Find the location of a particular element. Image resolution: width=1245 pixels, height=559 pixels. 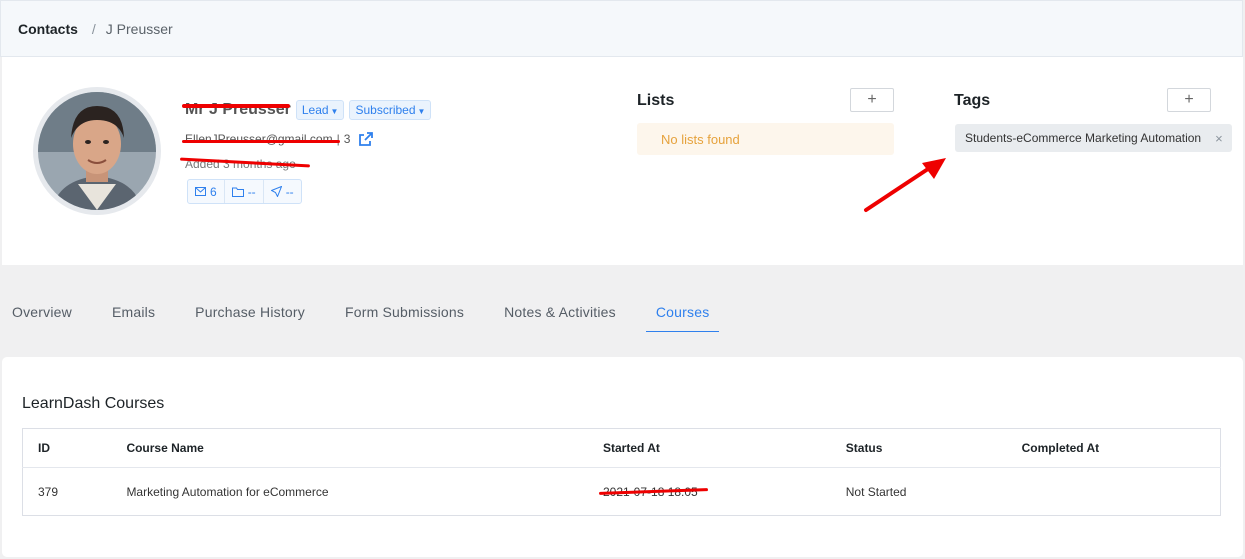

envelope-icon is located at coordinates (200, 191).